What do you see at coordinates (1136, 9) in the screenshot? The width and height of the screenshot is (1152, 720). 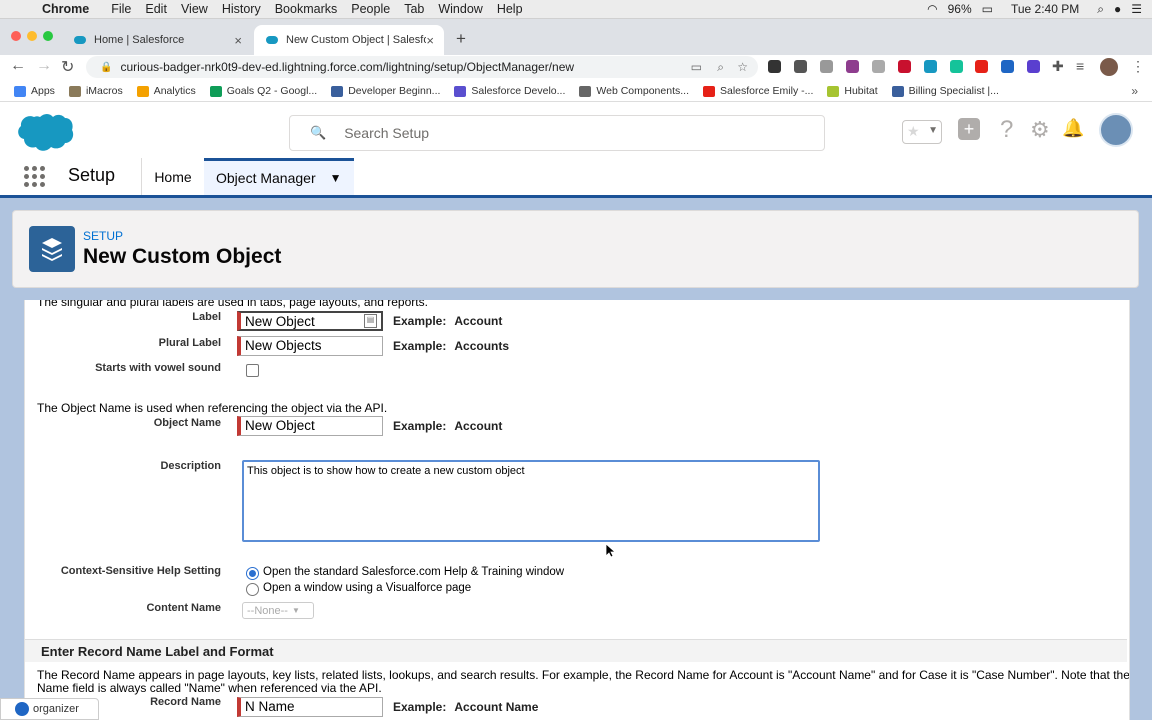 I see `menu-extras-icon: ☰` at bounding box center [1136, 9].